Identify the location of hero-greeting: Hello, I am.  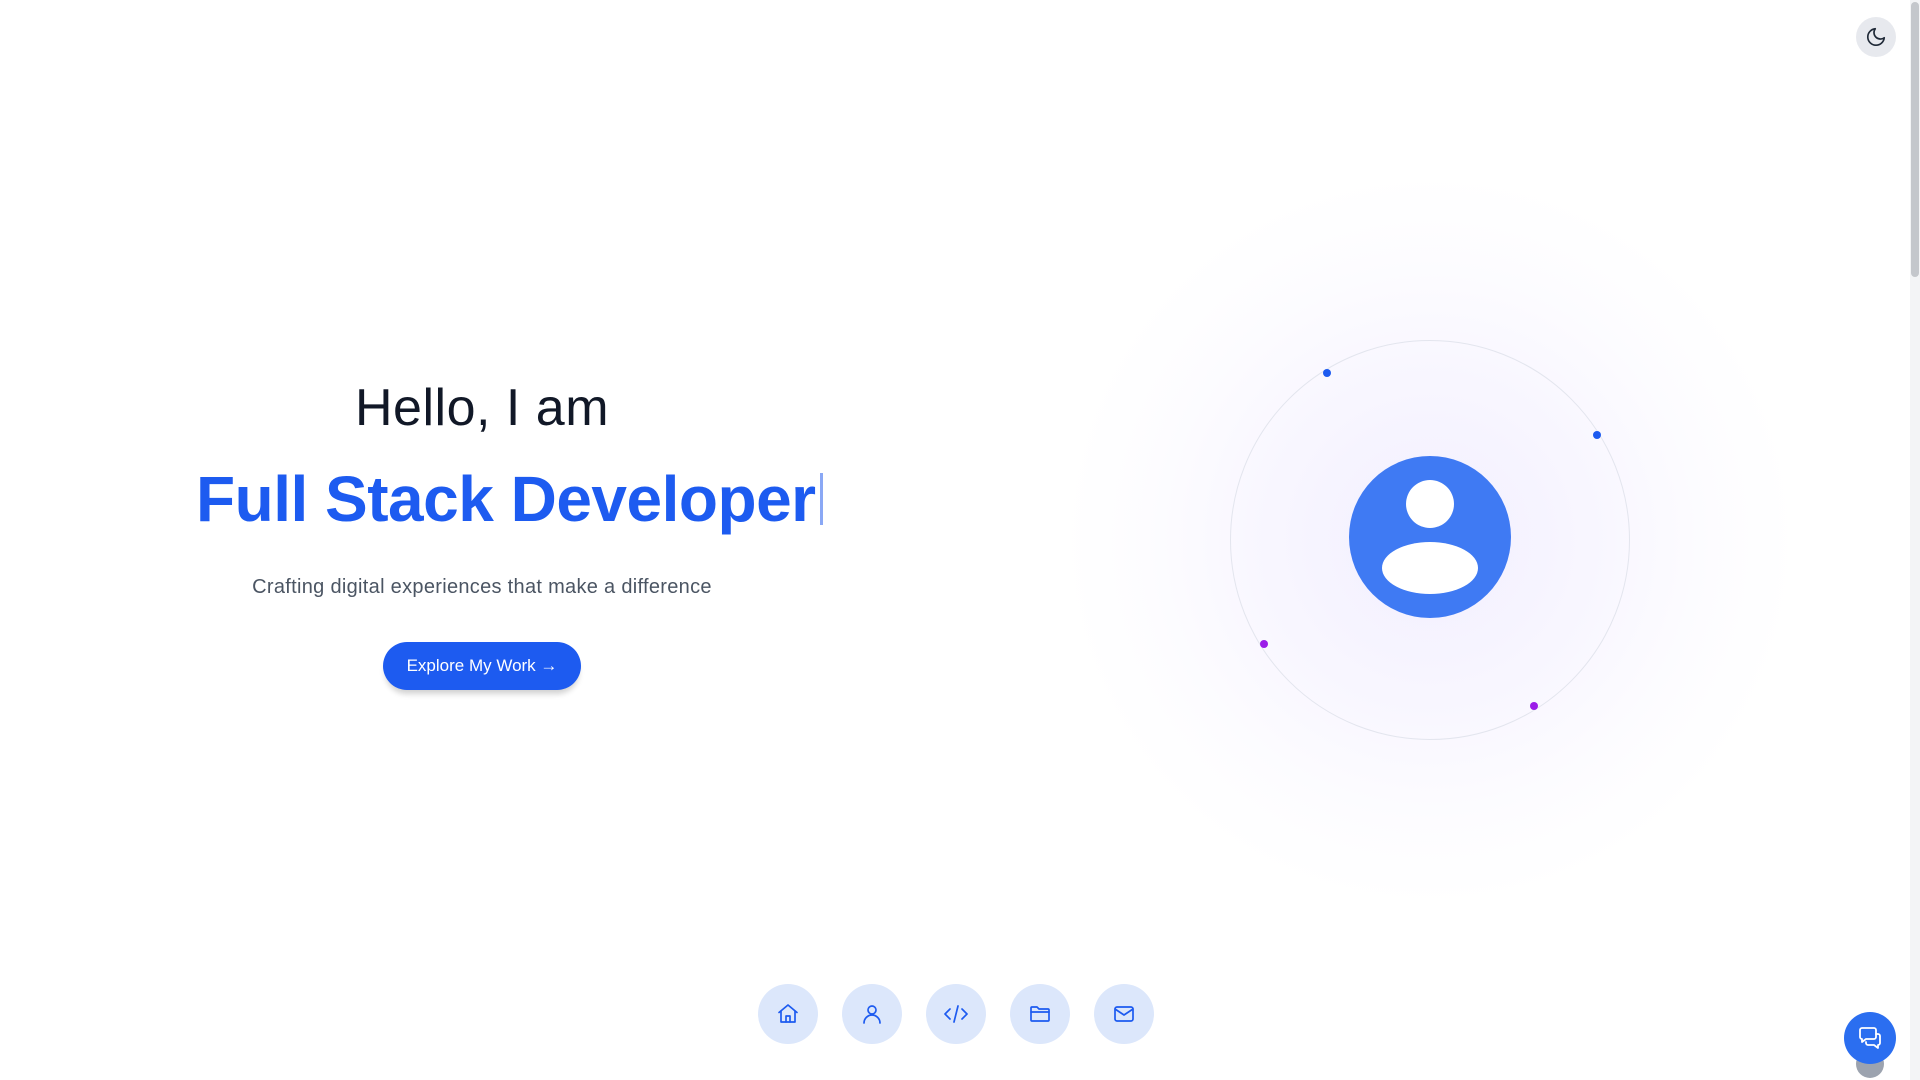
(482, 408).